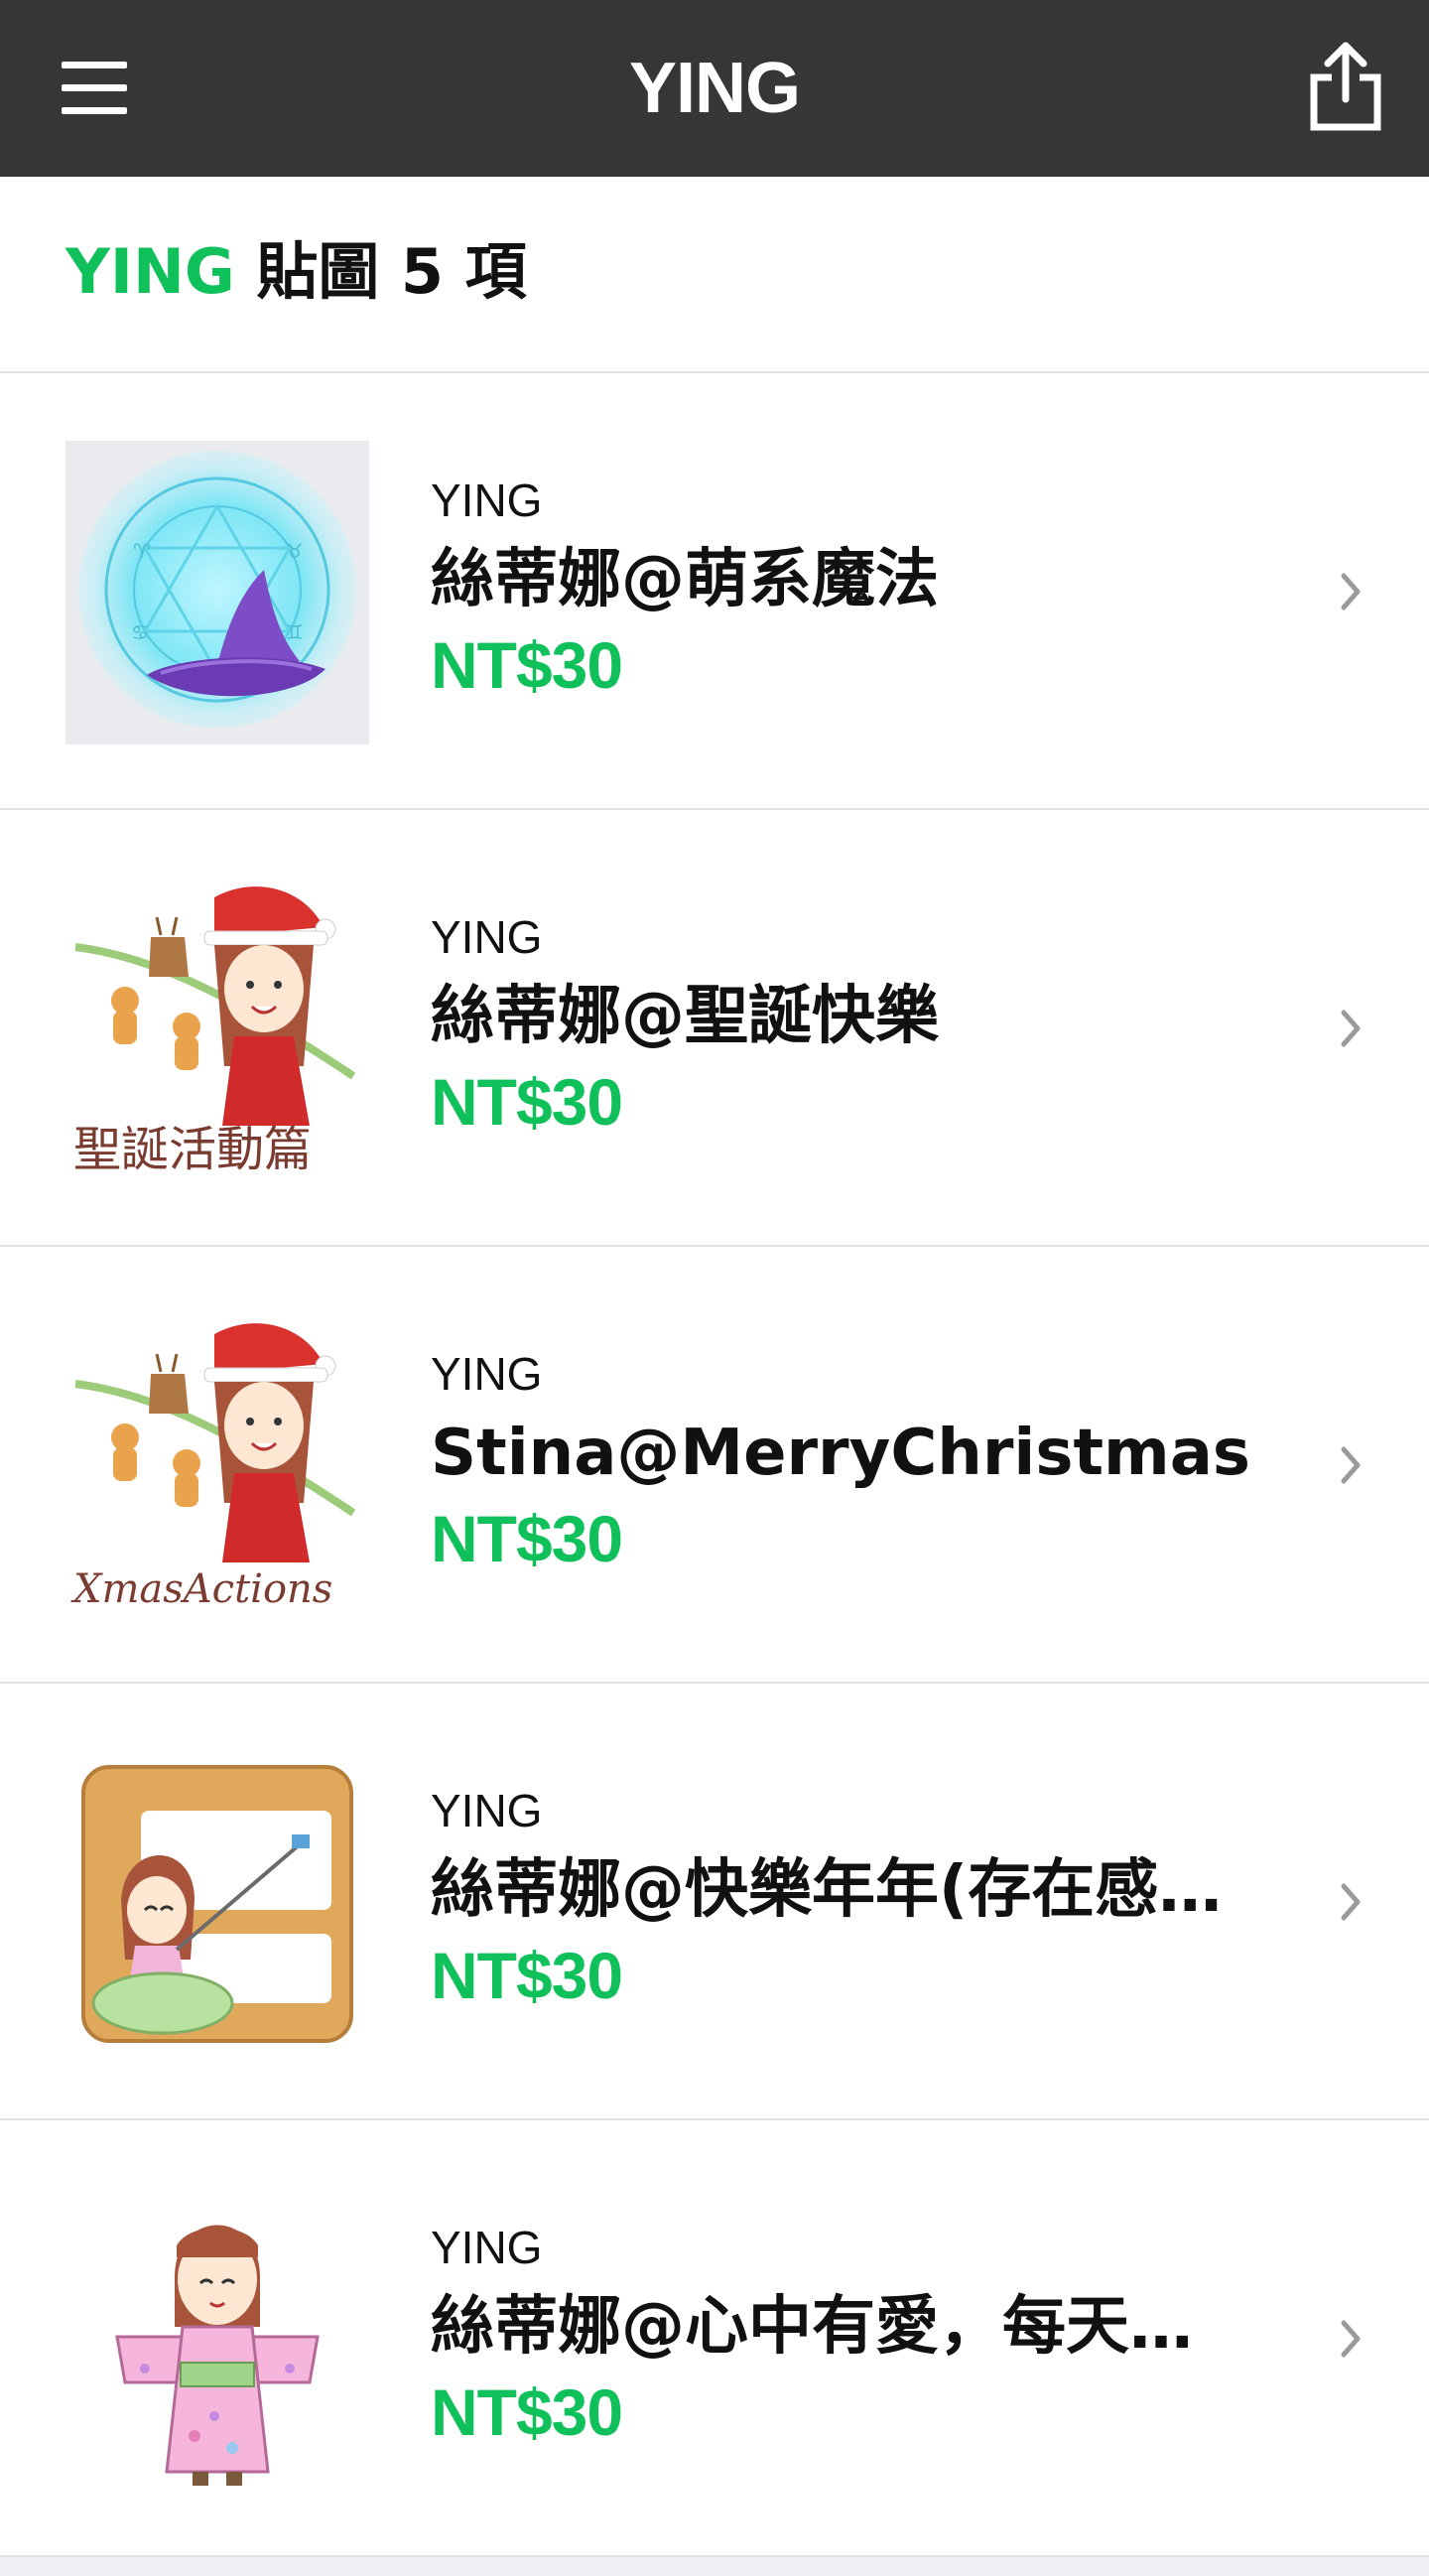 The height and width of the screenshot is (2576, 1429). I want to click on item-title: 絲蒂娜@聖誕快樂, so click(685, 1016).